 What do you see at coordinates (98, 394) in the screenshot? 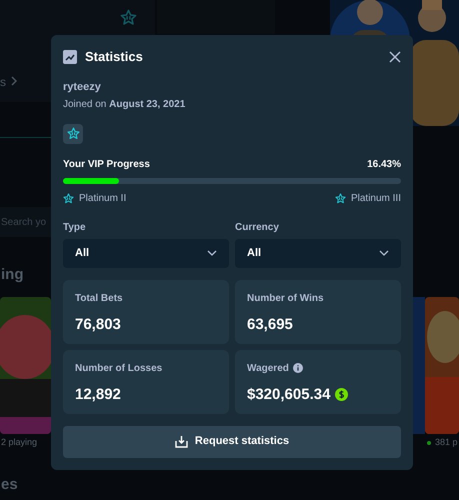
I see `stat-value: 12,892` at bounding box center [98, 394].